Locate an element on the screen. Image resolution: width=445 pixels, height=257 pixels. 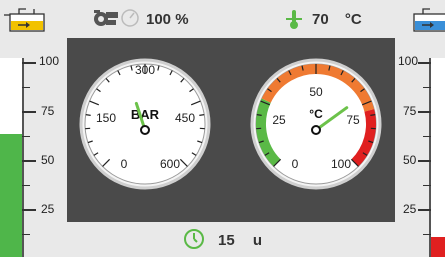
left-tank-meter is located at coordinates (19, 157).